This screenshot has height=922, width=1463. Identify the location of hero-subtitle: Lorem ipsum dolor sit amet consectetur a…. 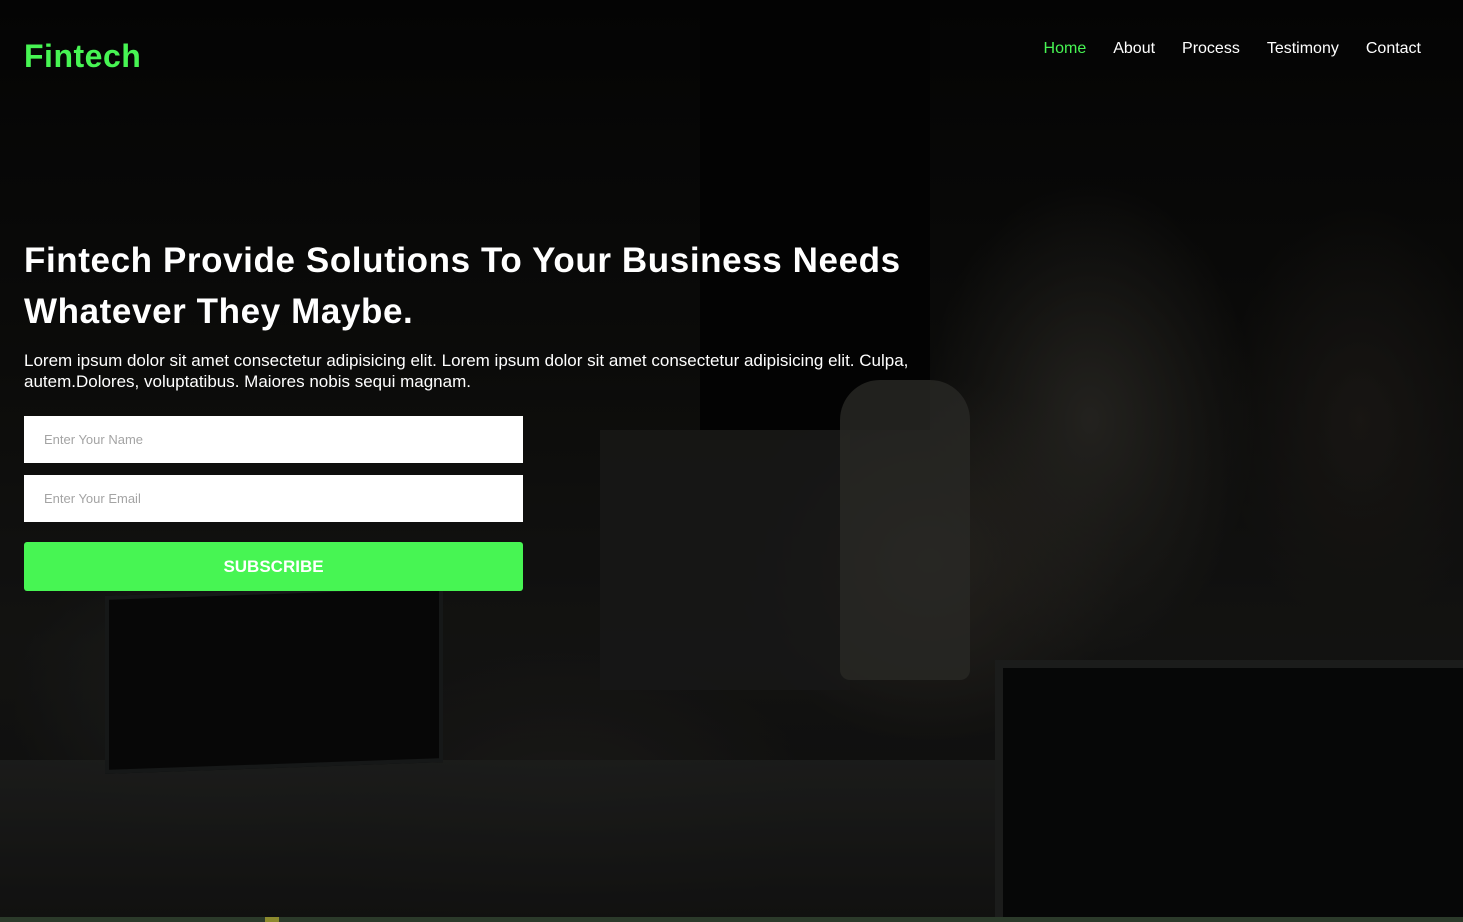
(466, 371).